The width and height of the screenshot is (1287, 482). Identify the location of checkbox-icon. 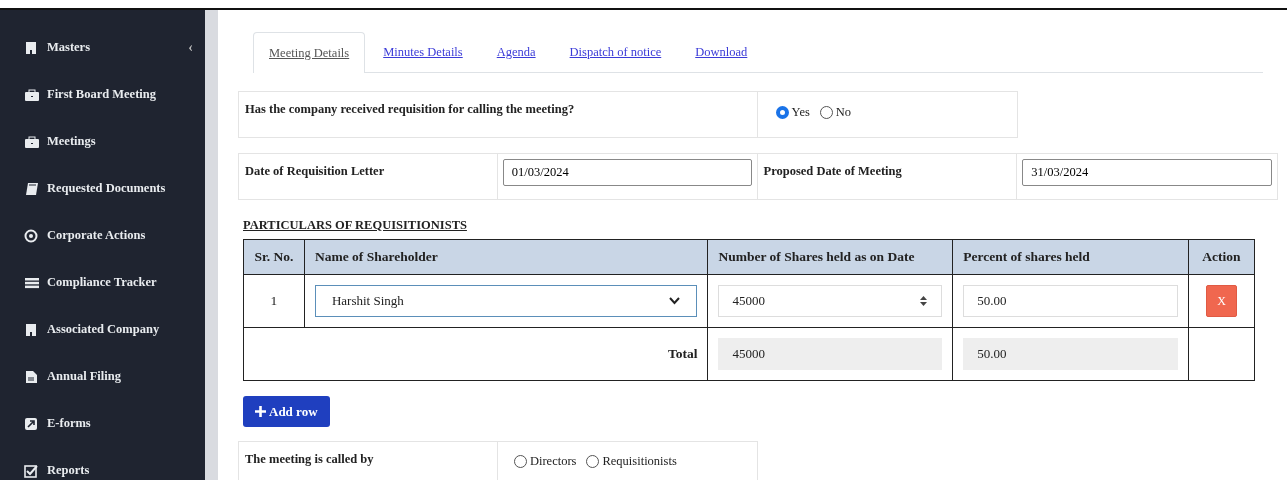
(31, 470).